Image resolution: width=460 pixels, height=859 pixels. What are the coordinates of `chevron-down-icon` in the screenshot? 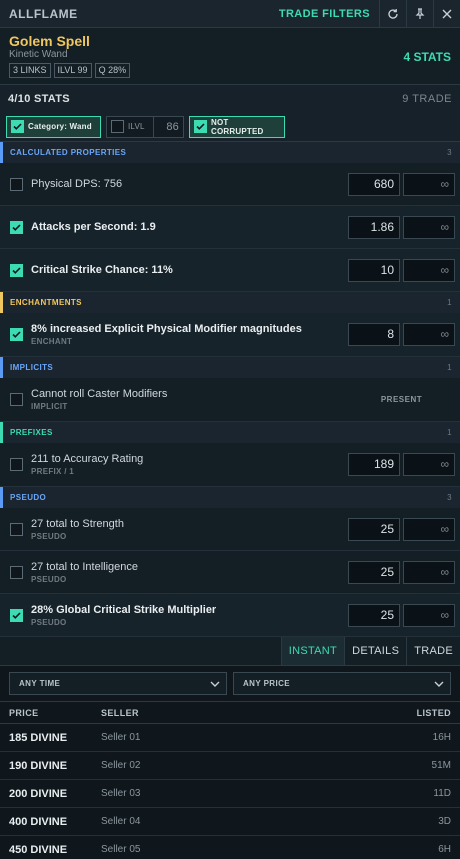 It's located at (439, 684).